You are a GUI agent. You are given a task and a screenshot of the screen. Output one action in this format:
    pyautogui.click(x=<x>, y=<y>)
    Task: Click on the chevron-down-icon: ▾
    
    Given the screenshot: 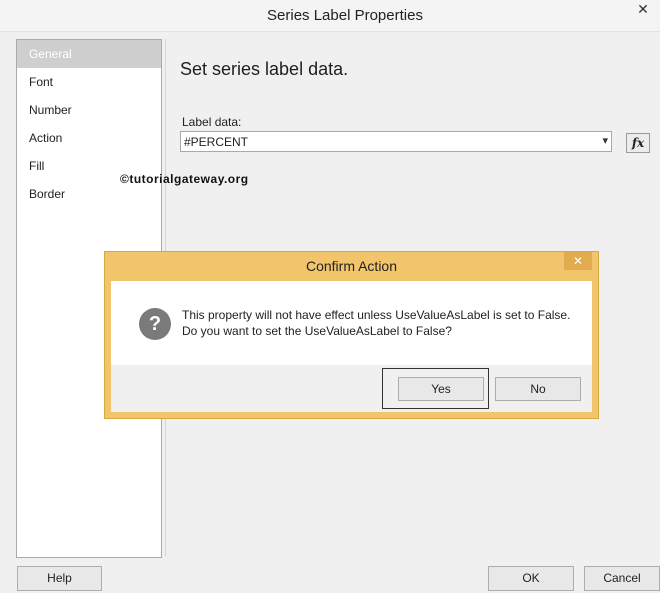 What is the action you would take?
    pyautogui.click(x=605, y=140)
    